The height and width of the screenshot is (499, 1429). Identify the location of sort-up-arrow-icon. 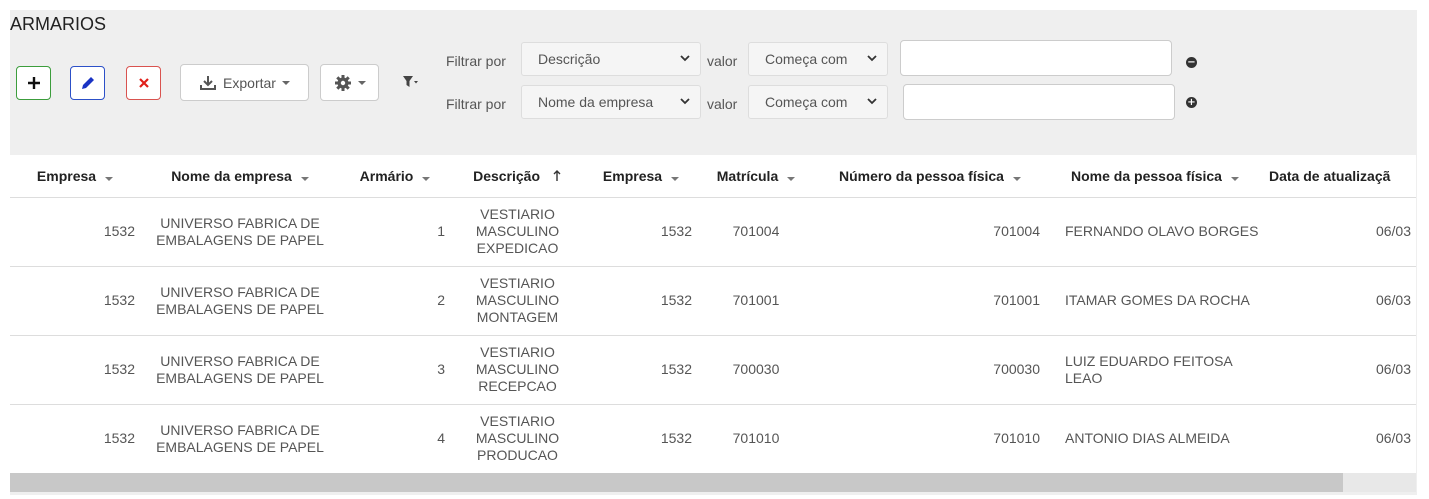
(557, 175).